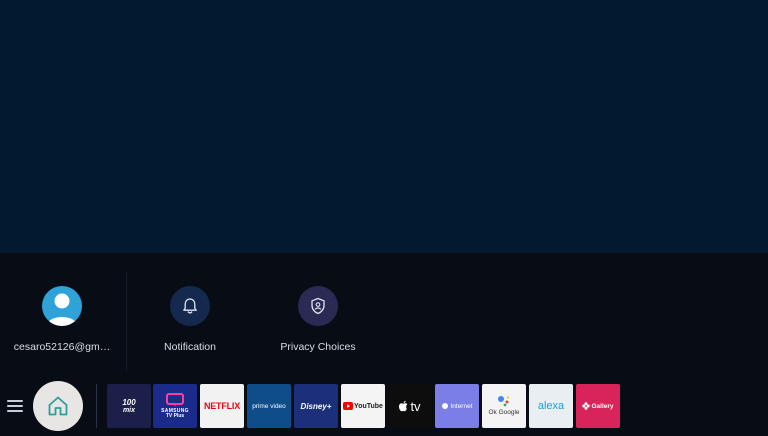  I want to click on app-label: NETFLIX, so click(222, 406).